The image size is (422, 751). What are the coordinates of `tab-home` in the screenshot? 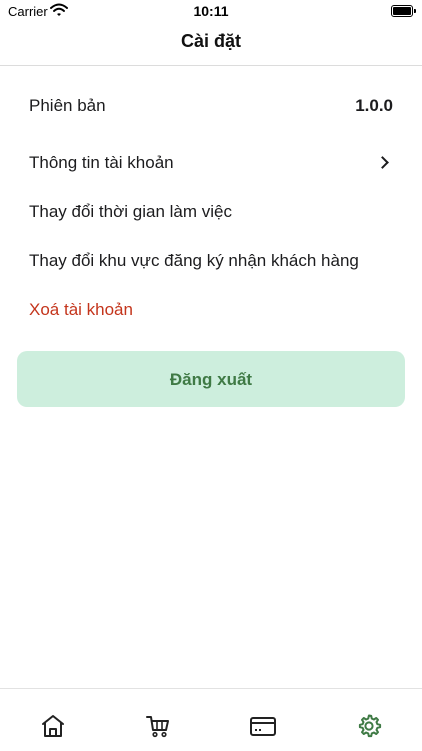 It's located at (53, 726).